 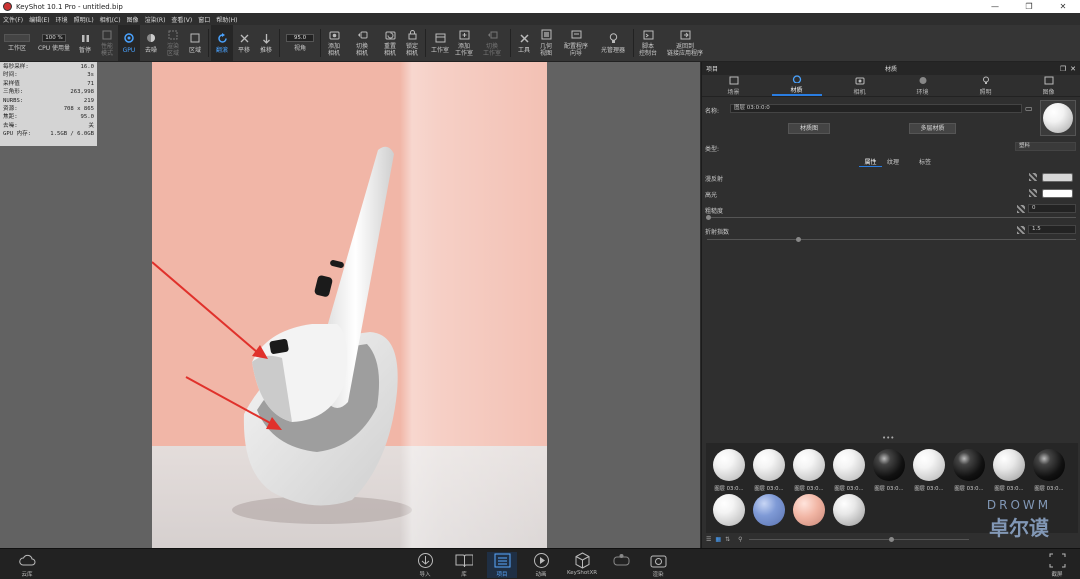 What do you see at coordinates (1058, 118) in the screenshot?
I see `material-preview` at bounding box center [1058, 118].